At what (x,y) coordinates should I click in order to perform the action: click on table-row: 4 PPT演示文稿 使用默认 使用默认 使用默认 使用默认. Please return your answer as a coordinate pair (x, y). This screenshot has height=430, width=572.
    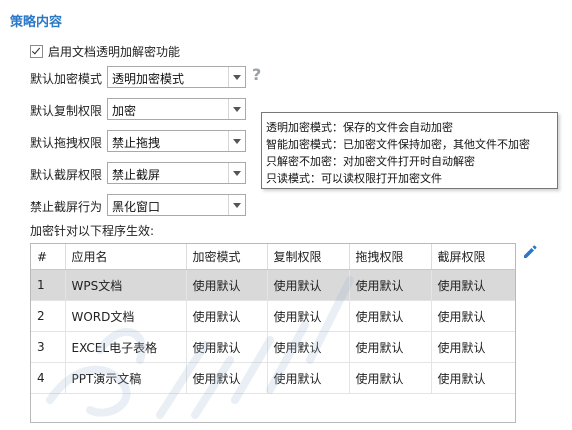
    Looking at the image, I should click on (273, 378).